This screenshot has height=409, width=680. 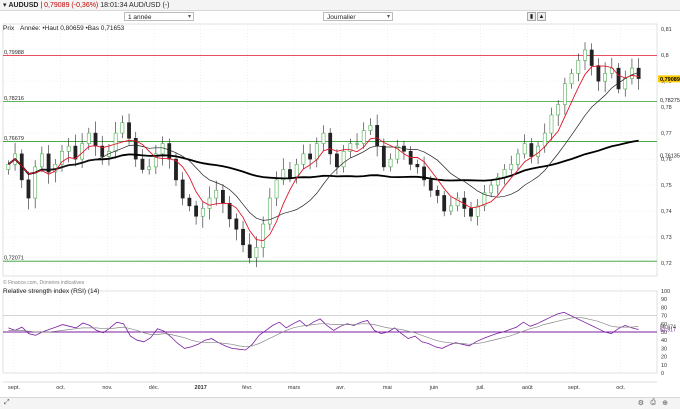 I want to click on print-icon: ⎙, so click(x=653, y=403).